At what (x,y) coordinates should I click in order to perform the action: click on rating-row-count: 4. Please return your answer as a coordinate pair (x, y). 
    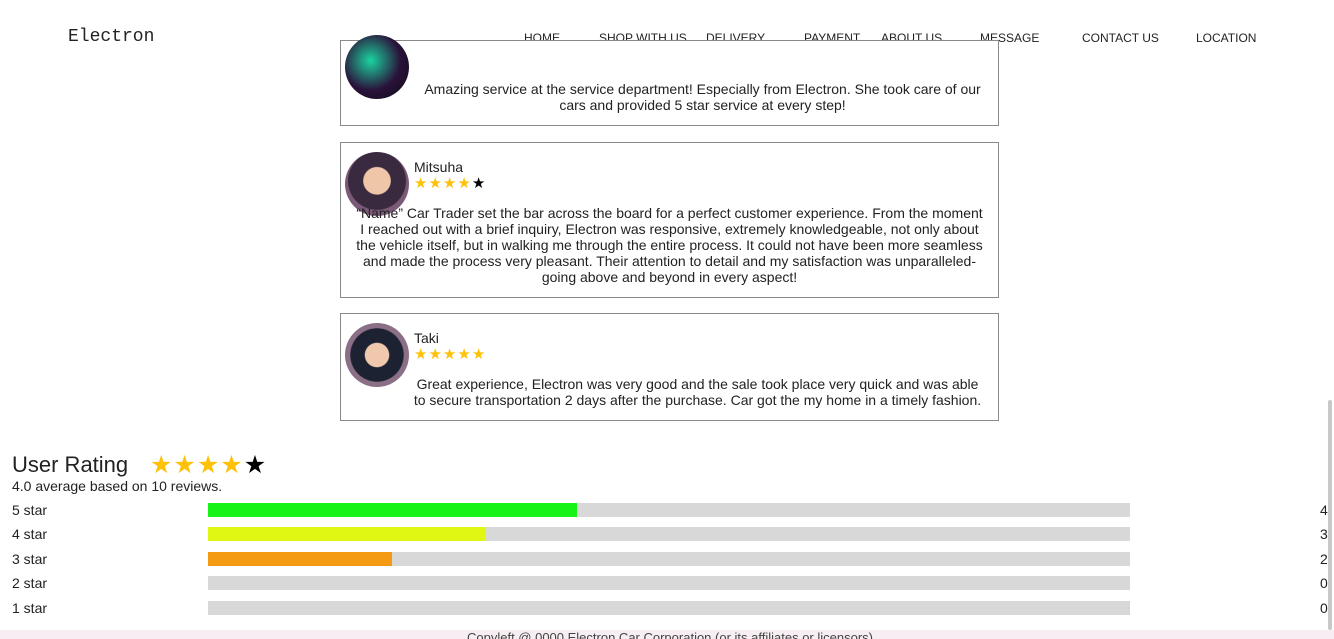
    Looking at the image, I should click on (1324, 510).